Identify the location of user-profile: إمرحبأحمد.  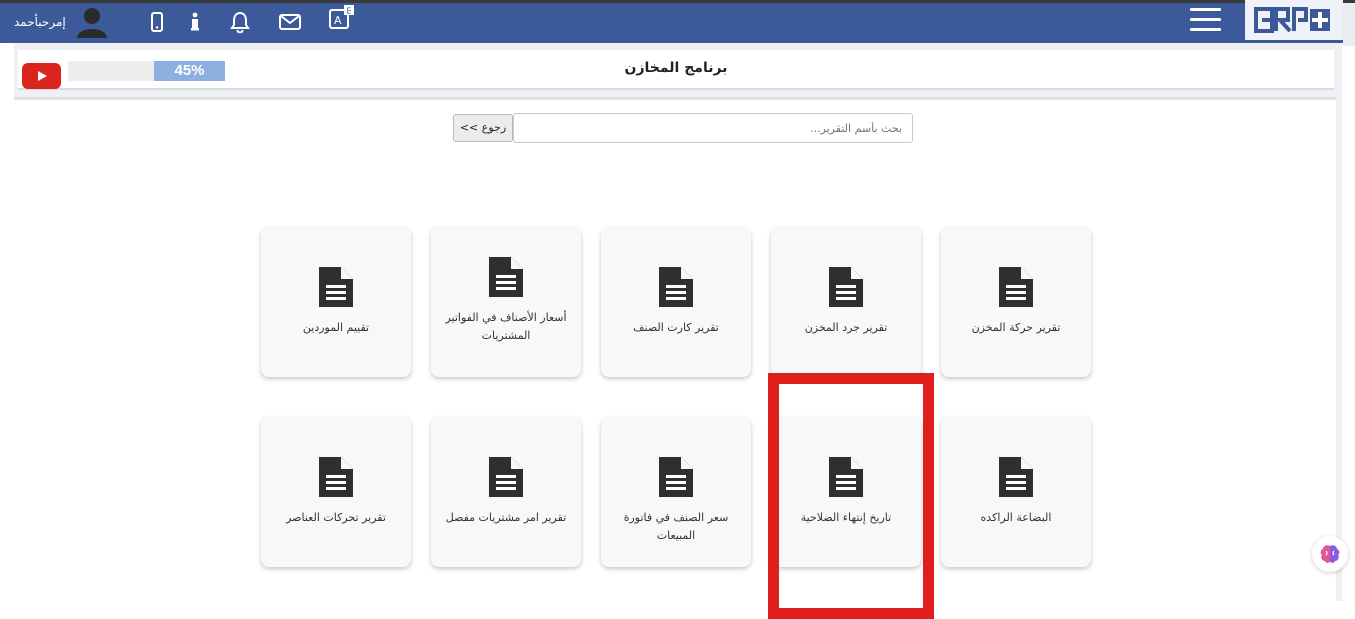
(61, 21).